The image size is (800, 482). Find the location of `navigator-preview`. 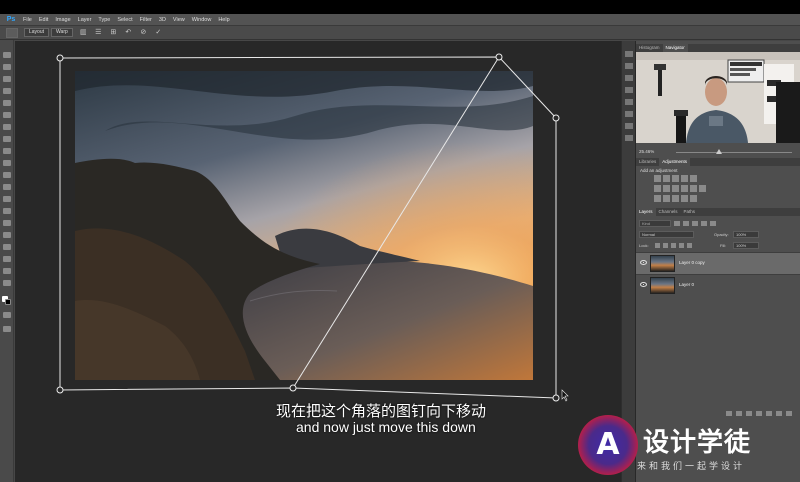

navigator-preview is located at coordinates (718, 97).